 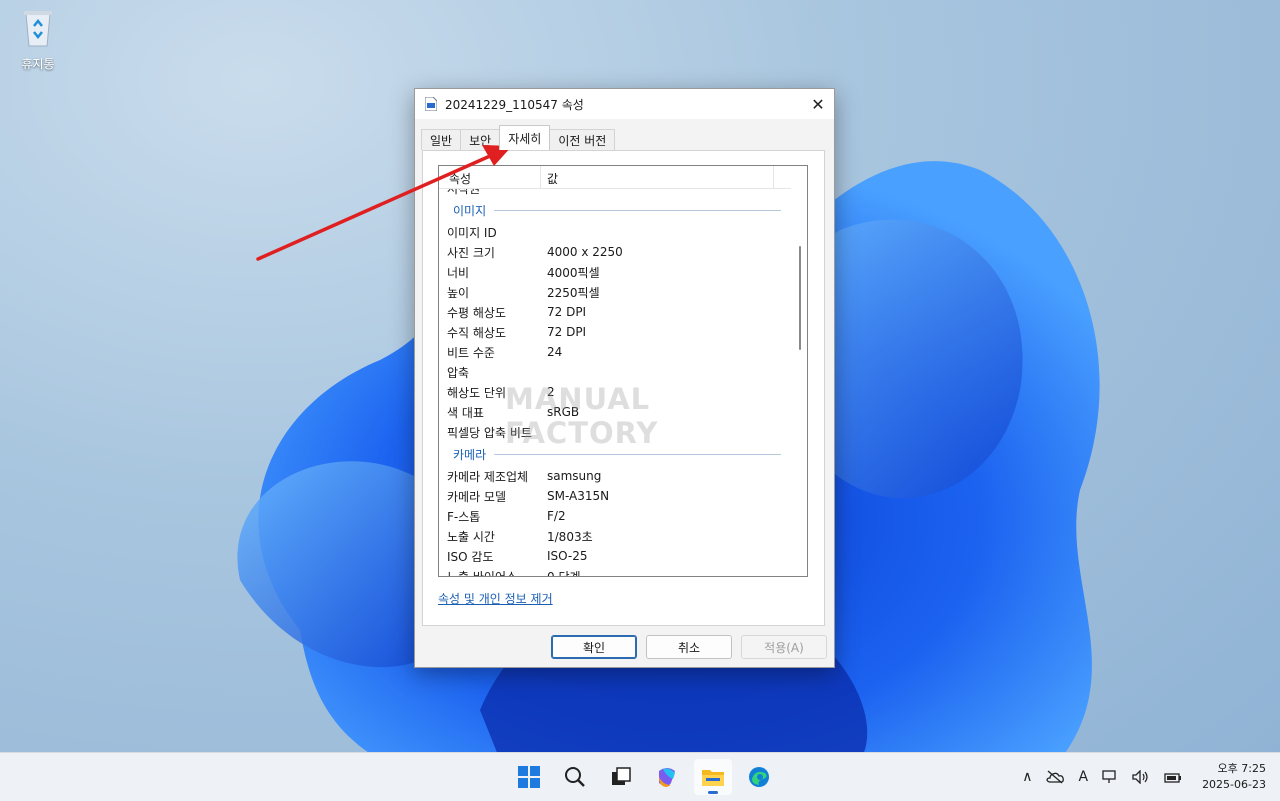 I want to click on taskbar: ∧ A 오후 7:25 2025-06-23, so click(x=640, y=776).